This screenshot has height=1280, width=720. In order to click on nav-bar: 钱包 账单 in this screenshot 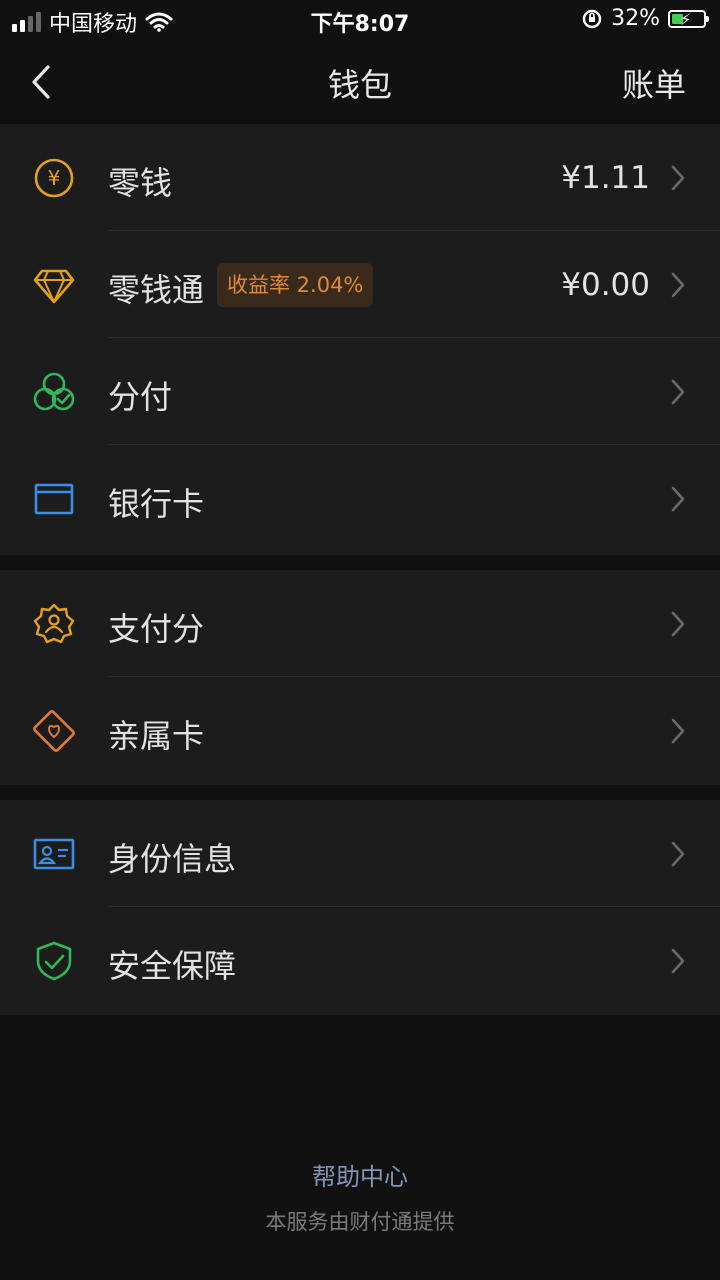, I will do `click(360, 82)`.